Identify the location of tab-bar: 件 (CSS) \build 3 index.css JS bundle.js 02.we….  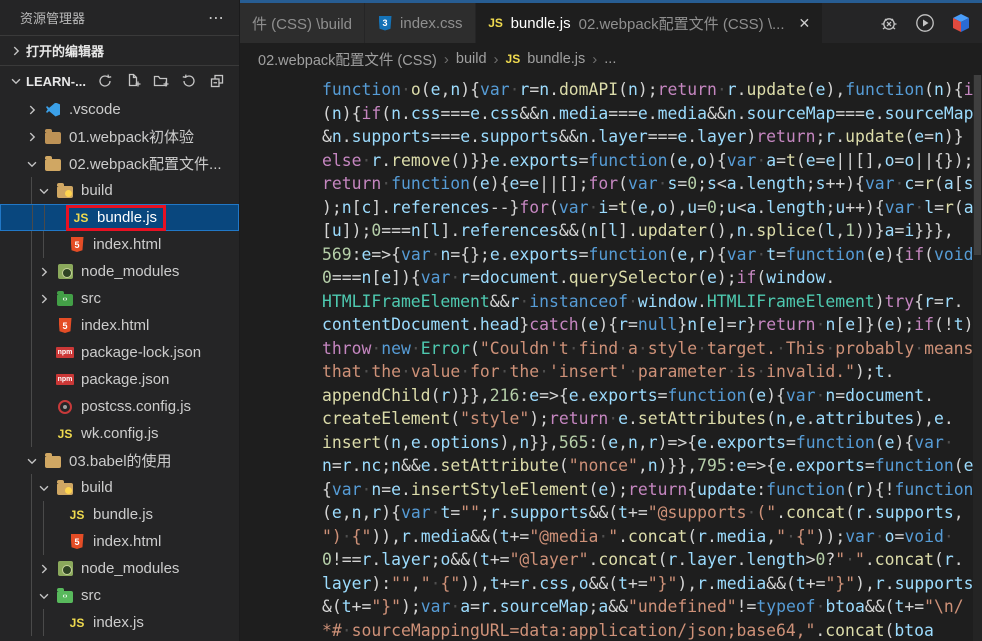
(611, 23).